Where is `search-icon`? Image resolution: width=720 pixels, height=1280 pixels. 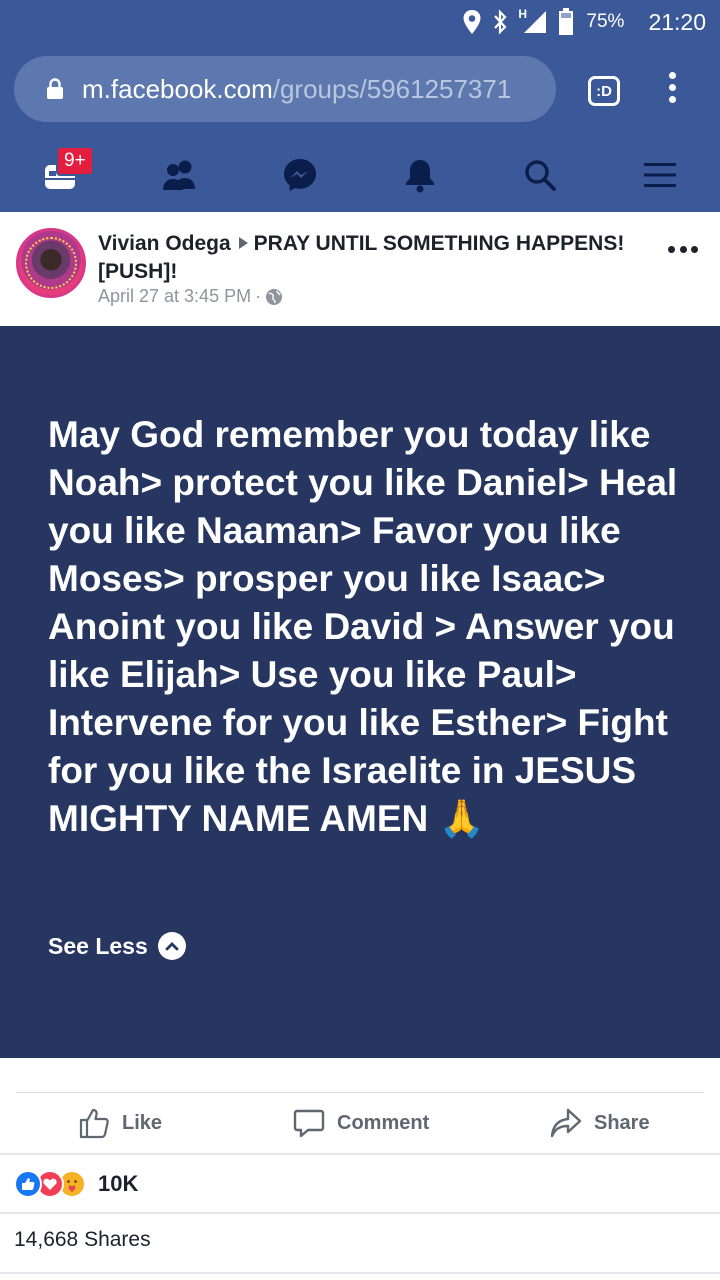 search-icon is located at coordinates (540, 175).